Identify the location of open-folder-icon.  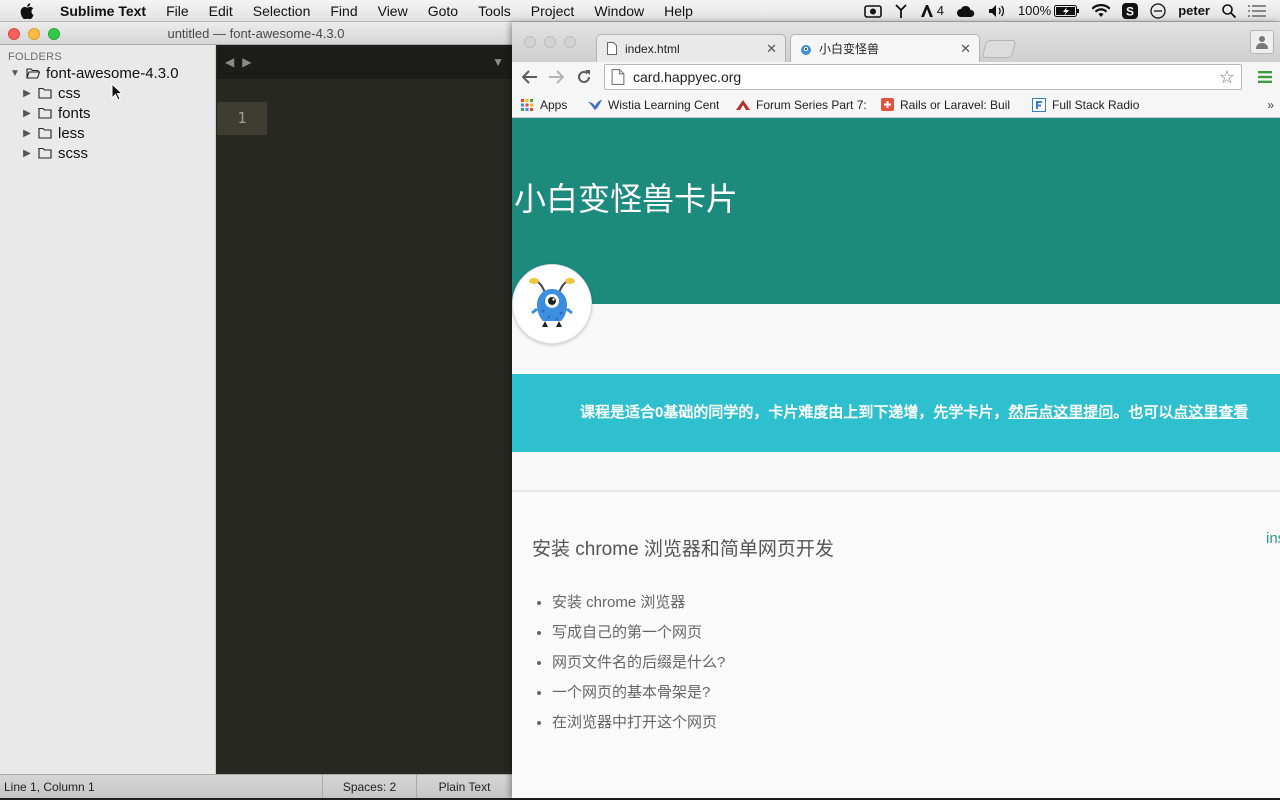
(33, 73).